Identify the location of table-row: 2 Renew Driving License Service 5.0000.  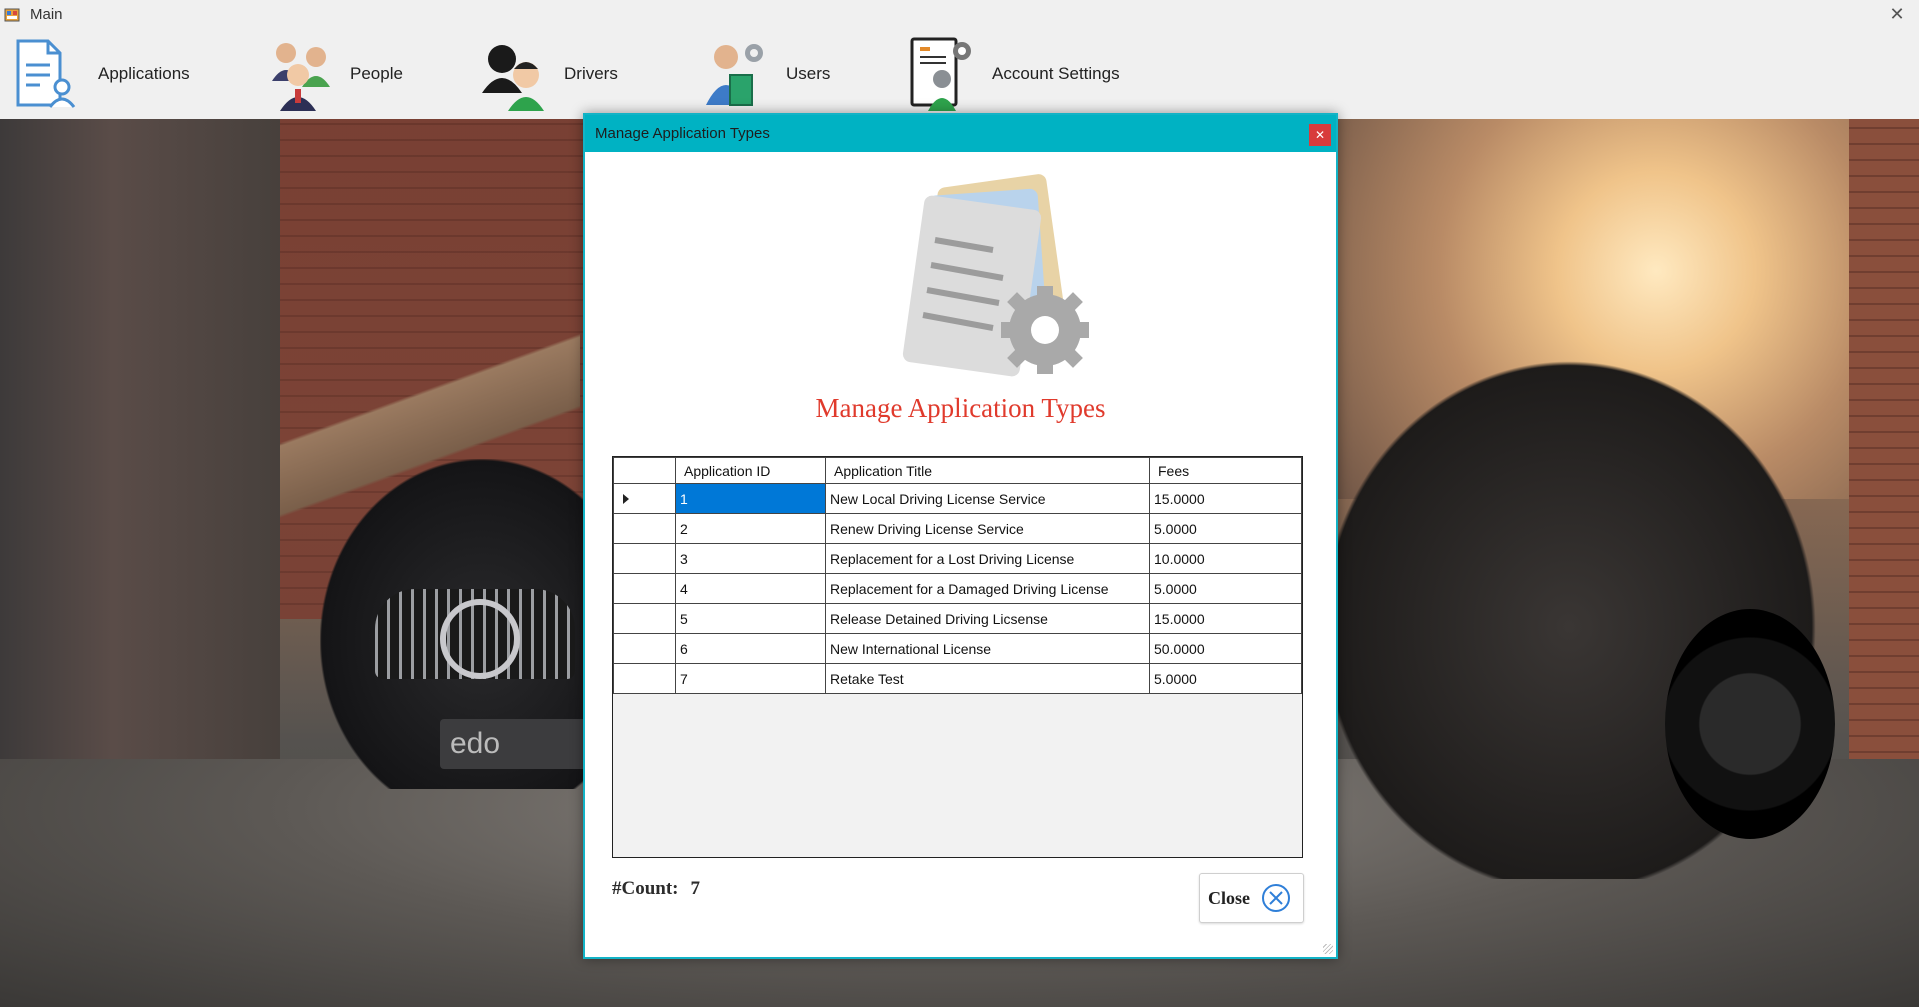
(957, 528).